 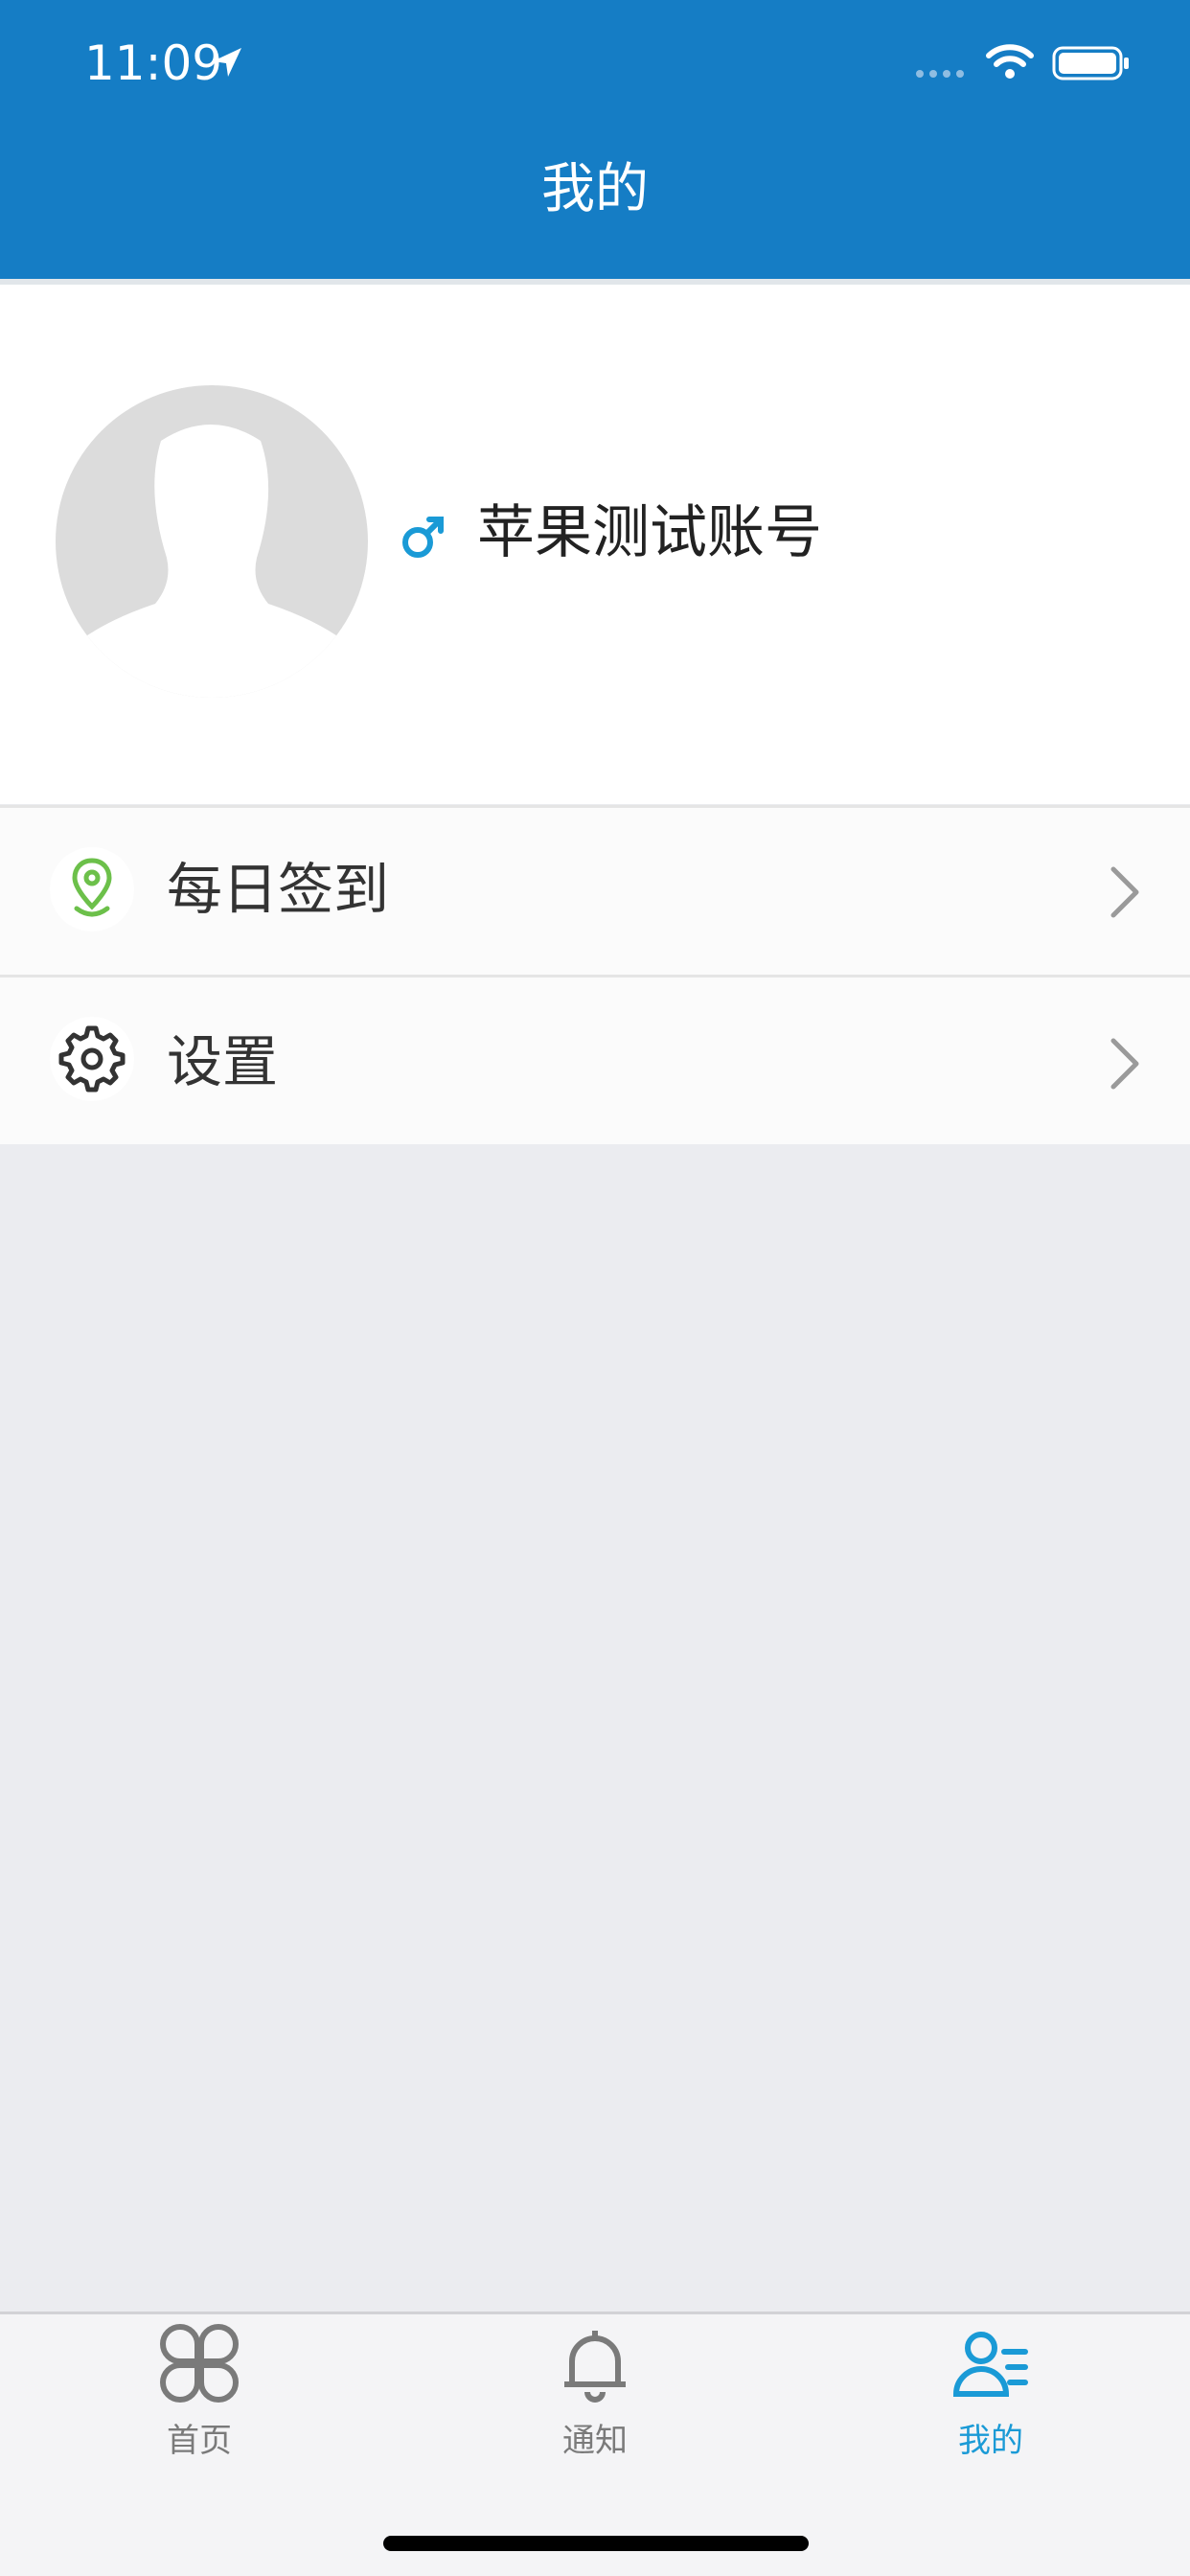 What do you see at coordinates (650, 532) in the screenshot?
I see `username: 苹果测试账号` at bounding box center [650, 532].